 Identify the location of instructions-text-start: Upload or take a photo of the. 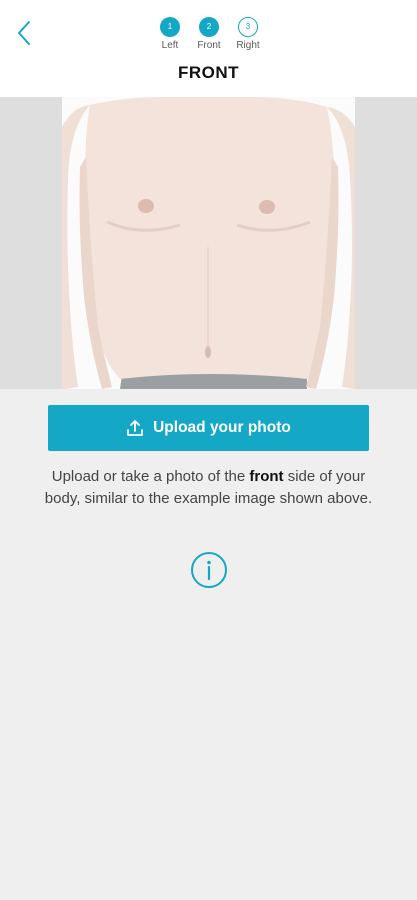
(150, 476).